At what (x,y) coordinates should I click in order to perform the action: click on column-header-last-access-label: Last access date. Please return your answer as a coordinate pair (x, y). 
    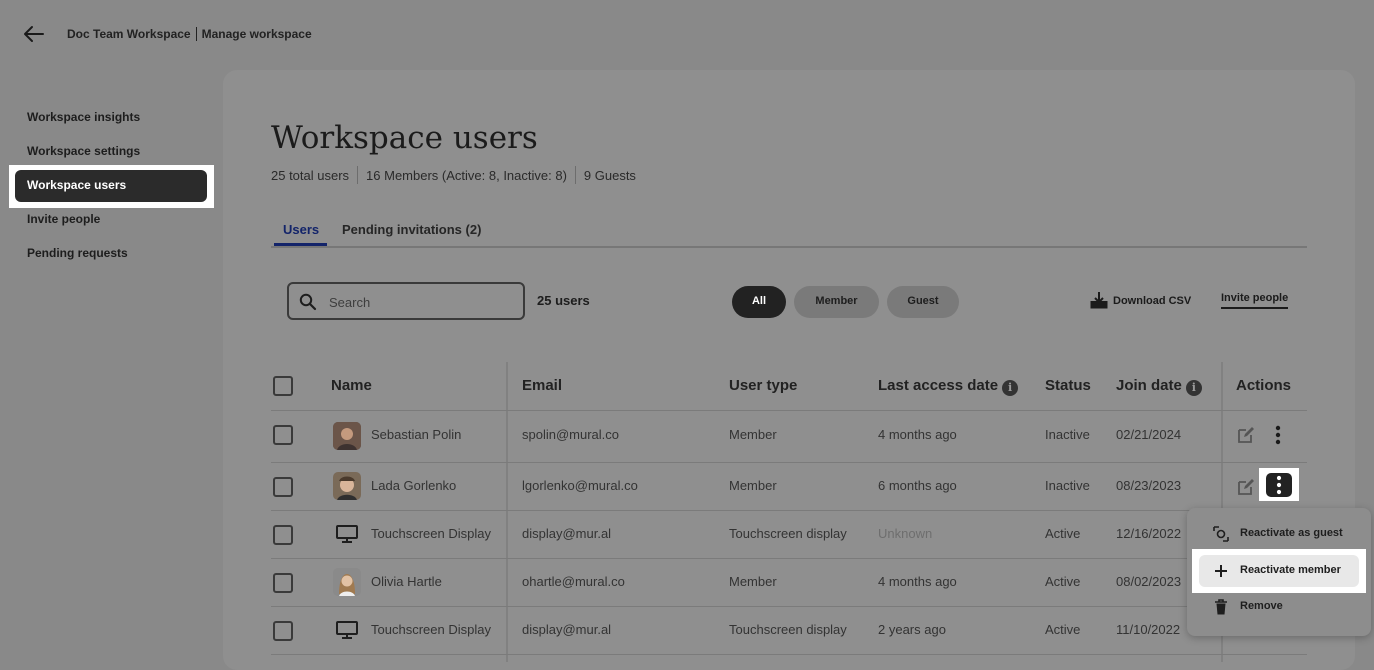
    Looking at the image, I should click on (938, 385).